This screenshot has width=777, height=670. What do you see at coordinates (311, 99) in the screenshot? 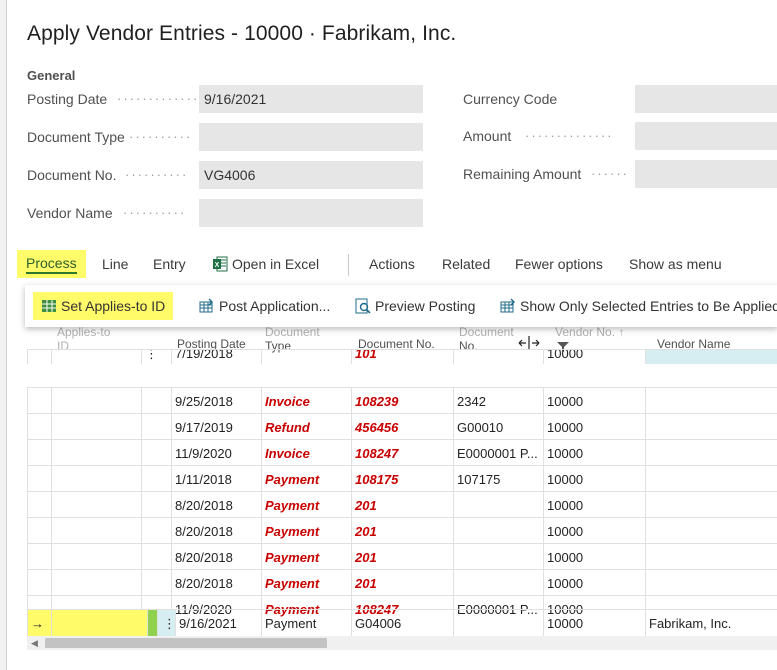
I see `posting-date-input: 9/16/2021` at bounding box center [311, 99].